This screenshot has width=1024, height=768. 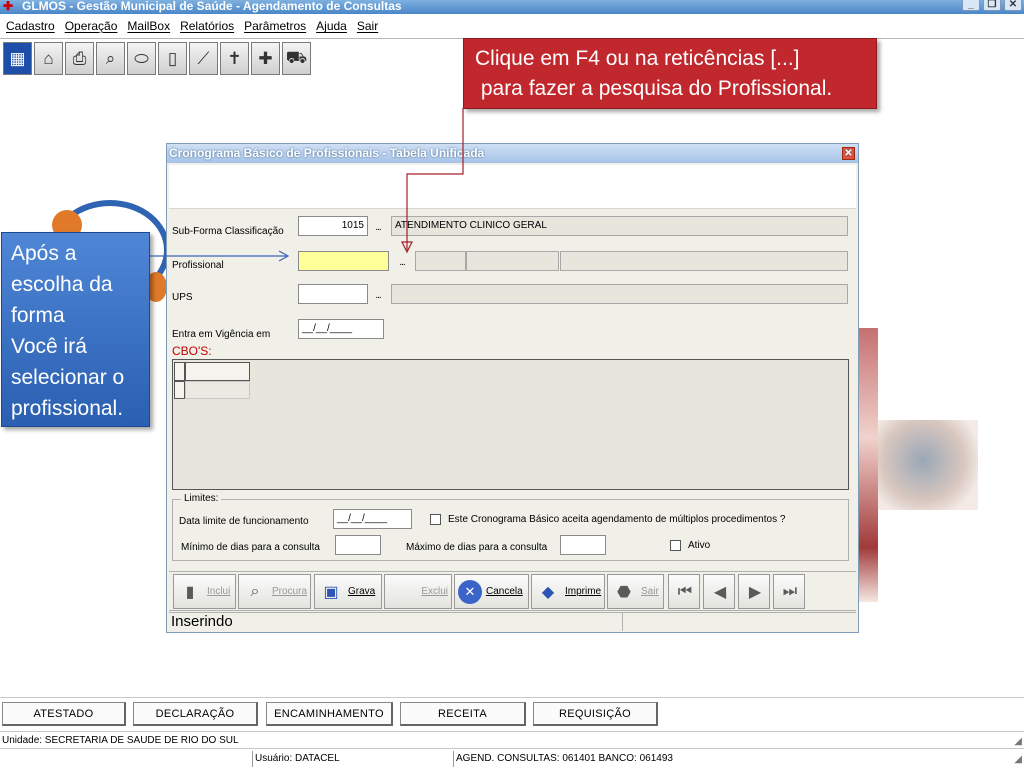 I want to click on background-photo, so click(x=928, y=465).